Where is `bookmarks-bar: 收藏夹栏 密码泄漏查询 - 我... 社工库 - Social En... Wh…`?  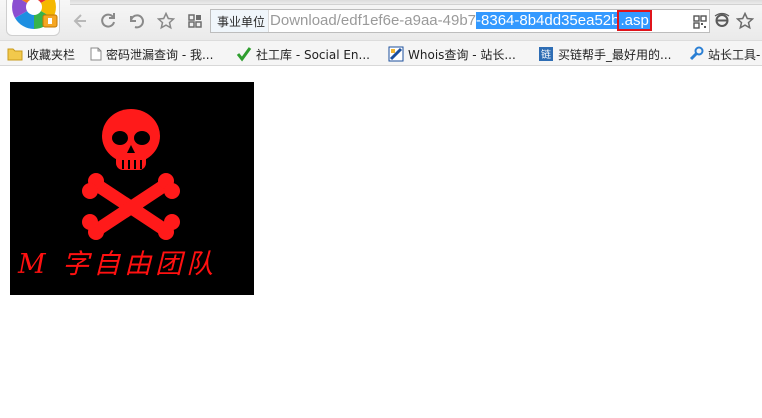 bookmarks-bar: 收藏夹栏 密码泄漏查询 - 我... 社工库 - Social En... Wh… is located at coordinates (381, 53).